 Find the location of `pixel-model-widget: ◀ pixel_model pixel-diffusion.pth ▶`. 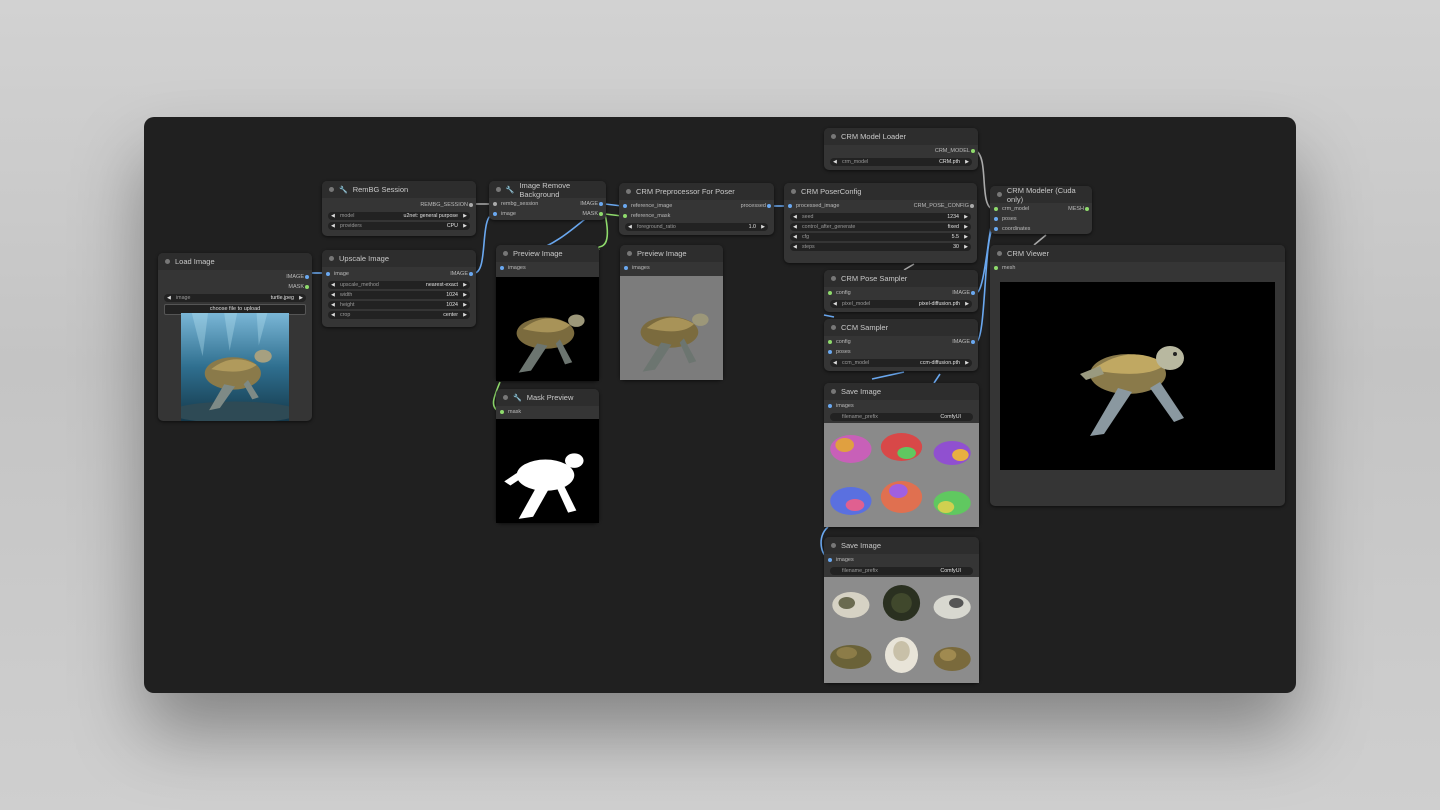

pixel-model-widget: ◀ pixel_model pixel-diffusion.pth ▶ is located at coordinates (901, 304).